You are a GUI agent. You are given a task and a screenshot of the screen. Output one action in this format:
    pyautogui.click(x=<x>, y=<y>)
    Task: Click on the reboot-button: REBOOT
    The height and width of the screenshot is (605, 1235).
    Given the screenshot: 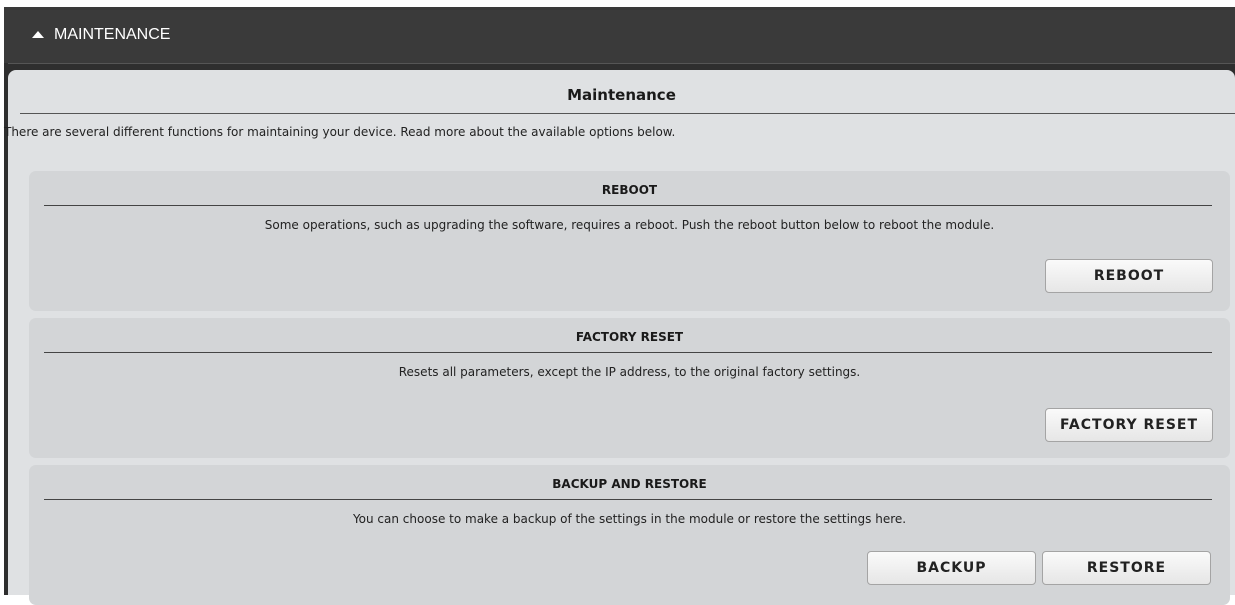 What is the action you would take?
    pyautogui.click(x=1129, y=276)
    